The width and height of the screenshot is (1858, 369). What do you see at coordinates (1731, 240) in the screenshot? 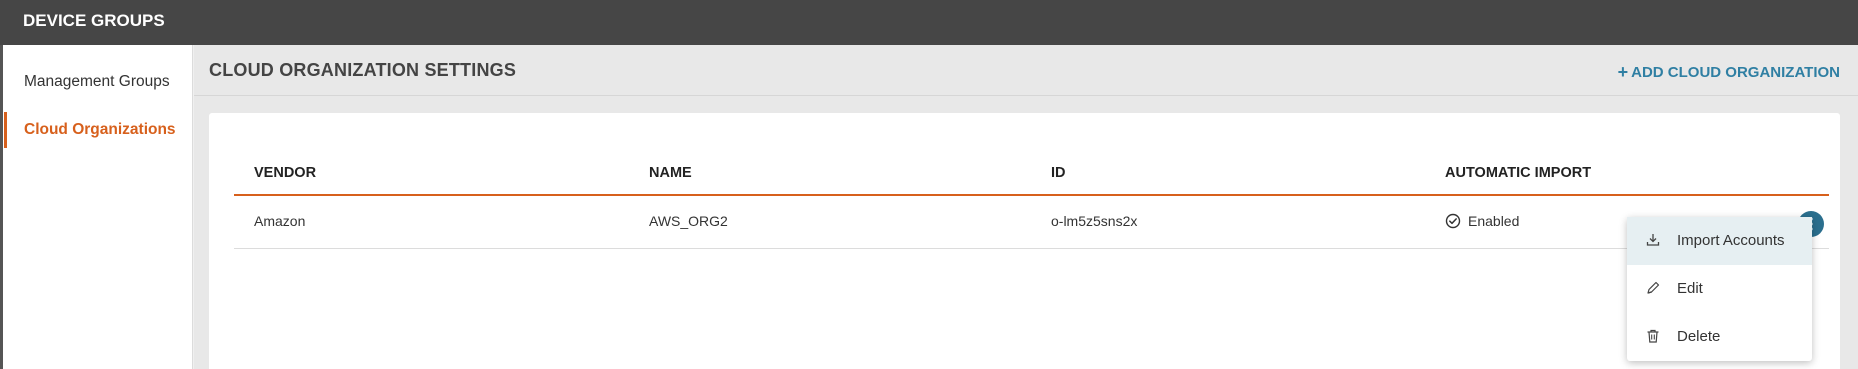
I see `menu-item-label: Import Accounts` at bounding box center [1731, 240].